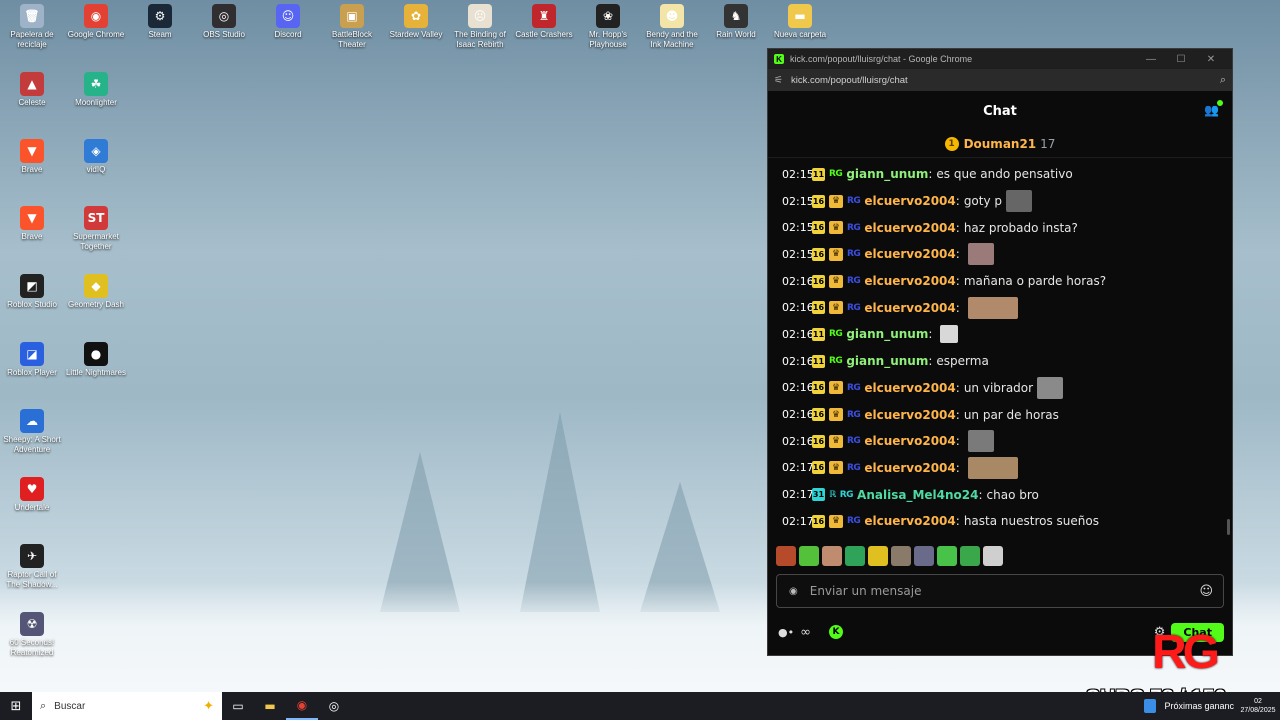 Image resolution: width=1280 pixels, height=720 pixels. Describe the element at coordinates (352, 25) in the screenshot. I see `desktop-icon: ▣ BattleBlock Theater` at that location.